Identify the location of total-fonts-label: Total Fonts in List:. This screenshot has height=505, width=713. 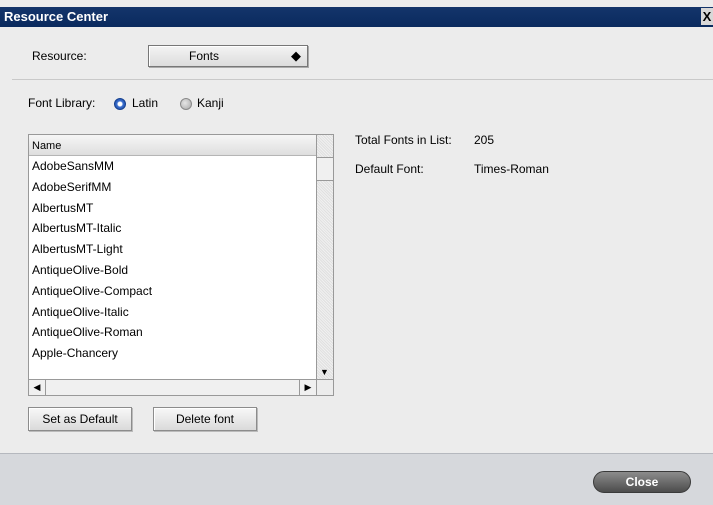
(403, 140).